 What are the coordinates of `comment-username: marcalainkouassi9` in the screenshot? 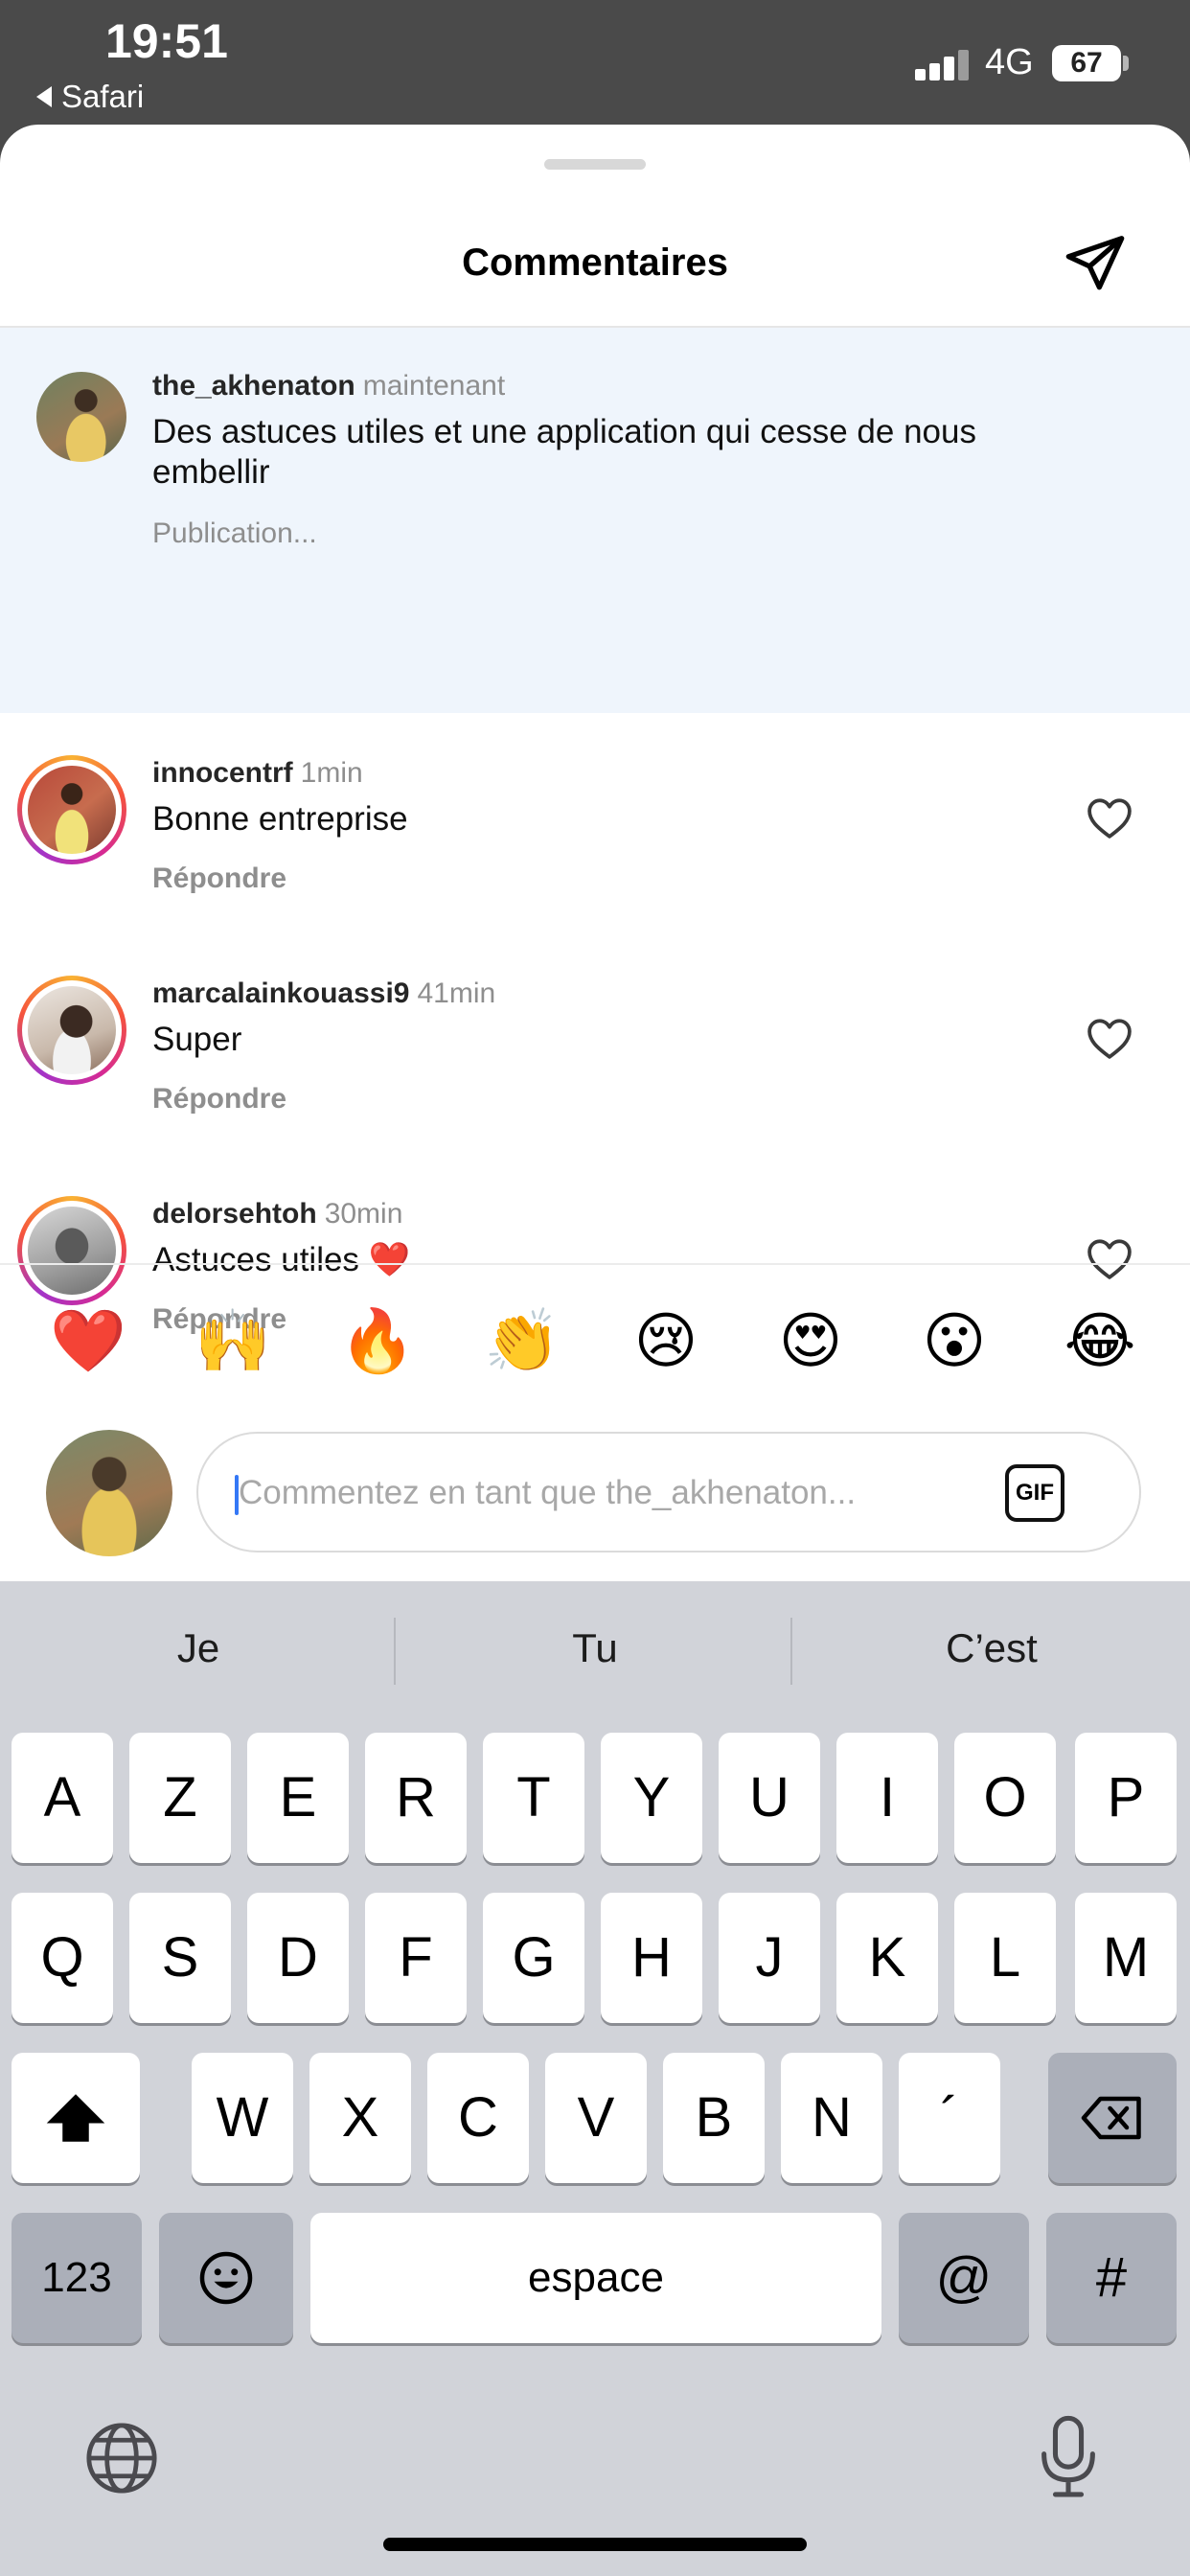 It's located at (281, 993).